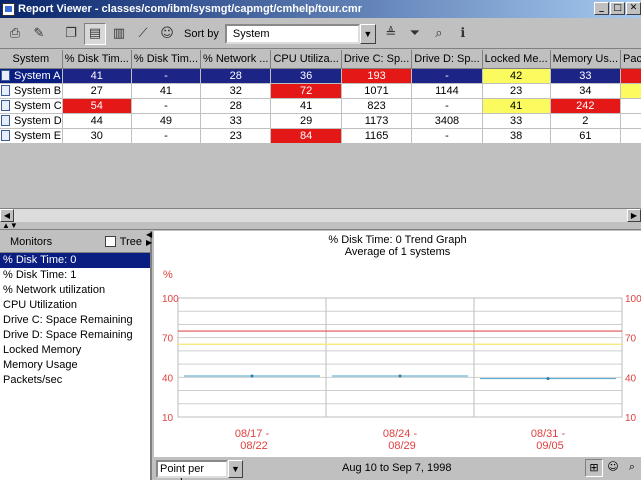 The height and width of the screenshot is (480, 641). What do you see at coordinates (630, 91) in the screenshot?
I see `metric-cell: 2676` at bounding box center [630, 91].